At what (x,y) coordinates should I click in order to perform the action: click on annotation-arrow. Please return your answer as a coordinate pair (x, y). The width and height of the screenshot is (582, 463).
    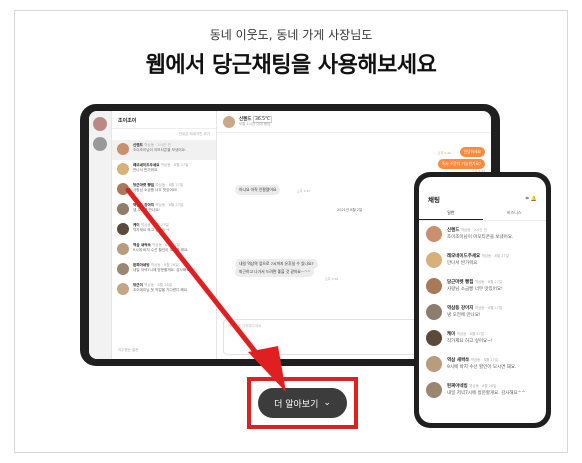
    Looking at the image, I should click on (205, 289).